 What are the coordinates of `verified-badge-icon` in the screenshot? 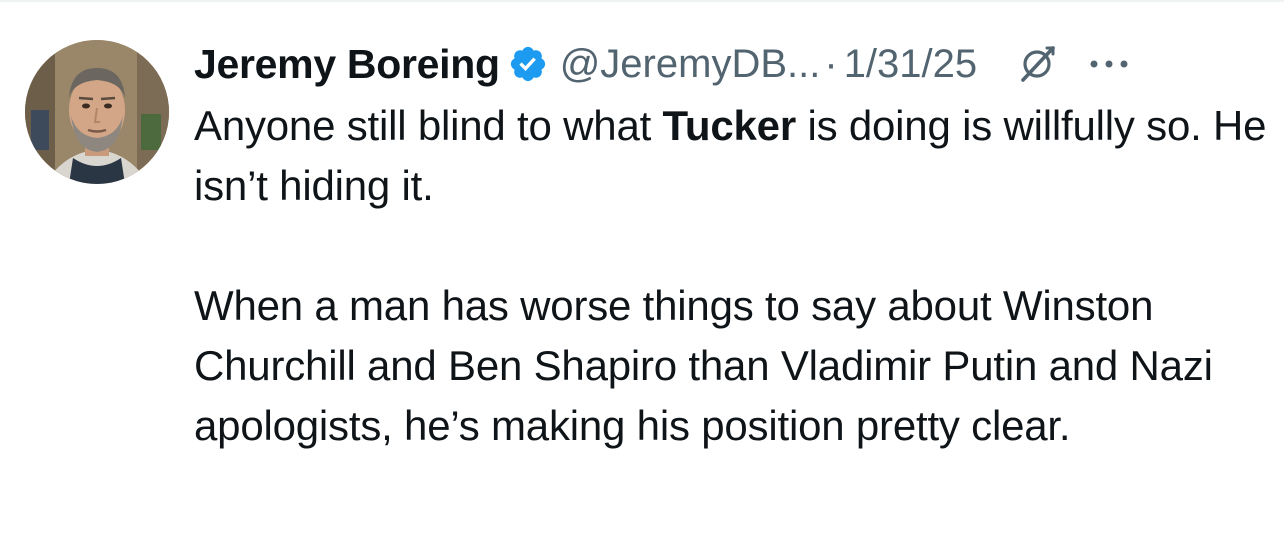 It's located at (528, 64).